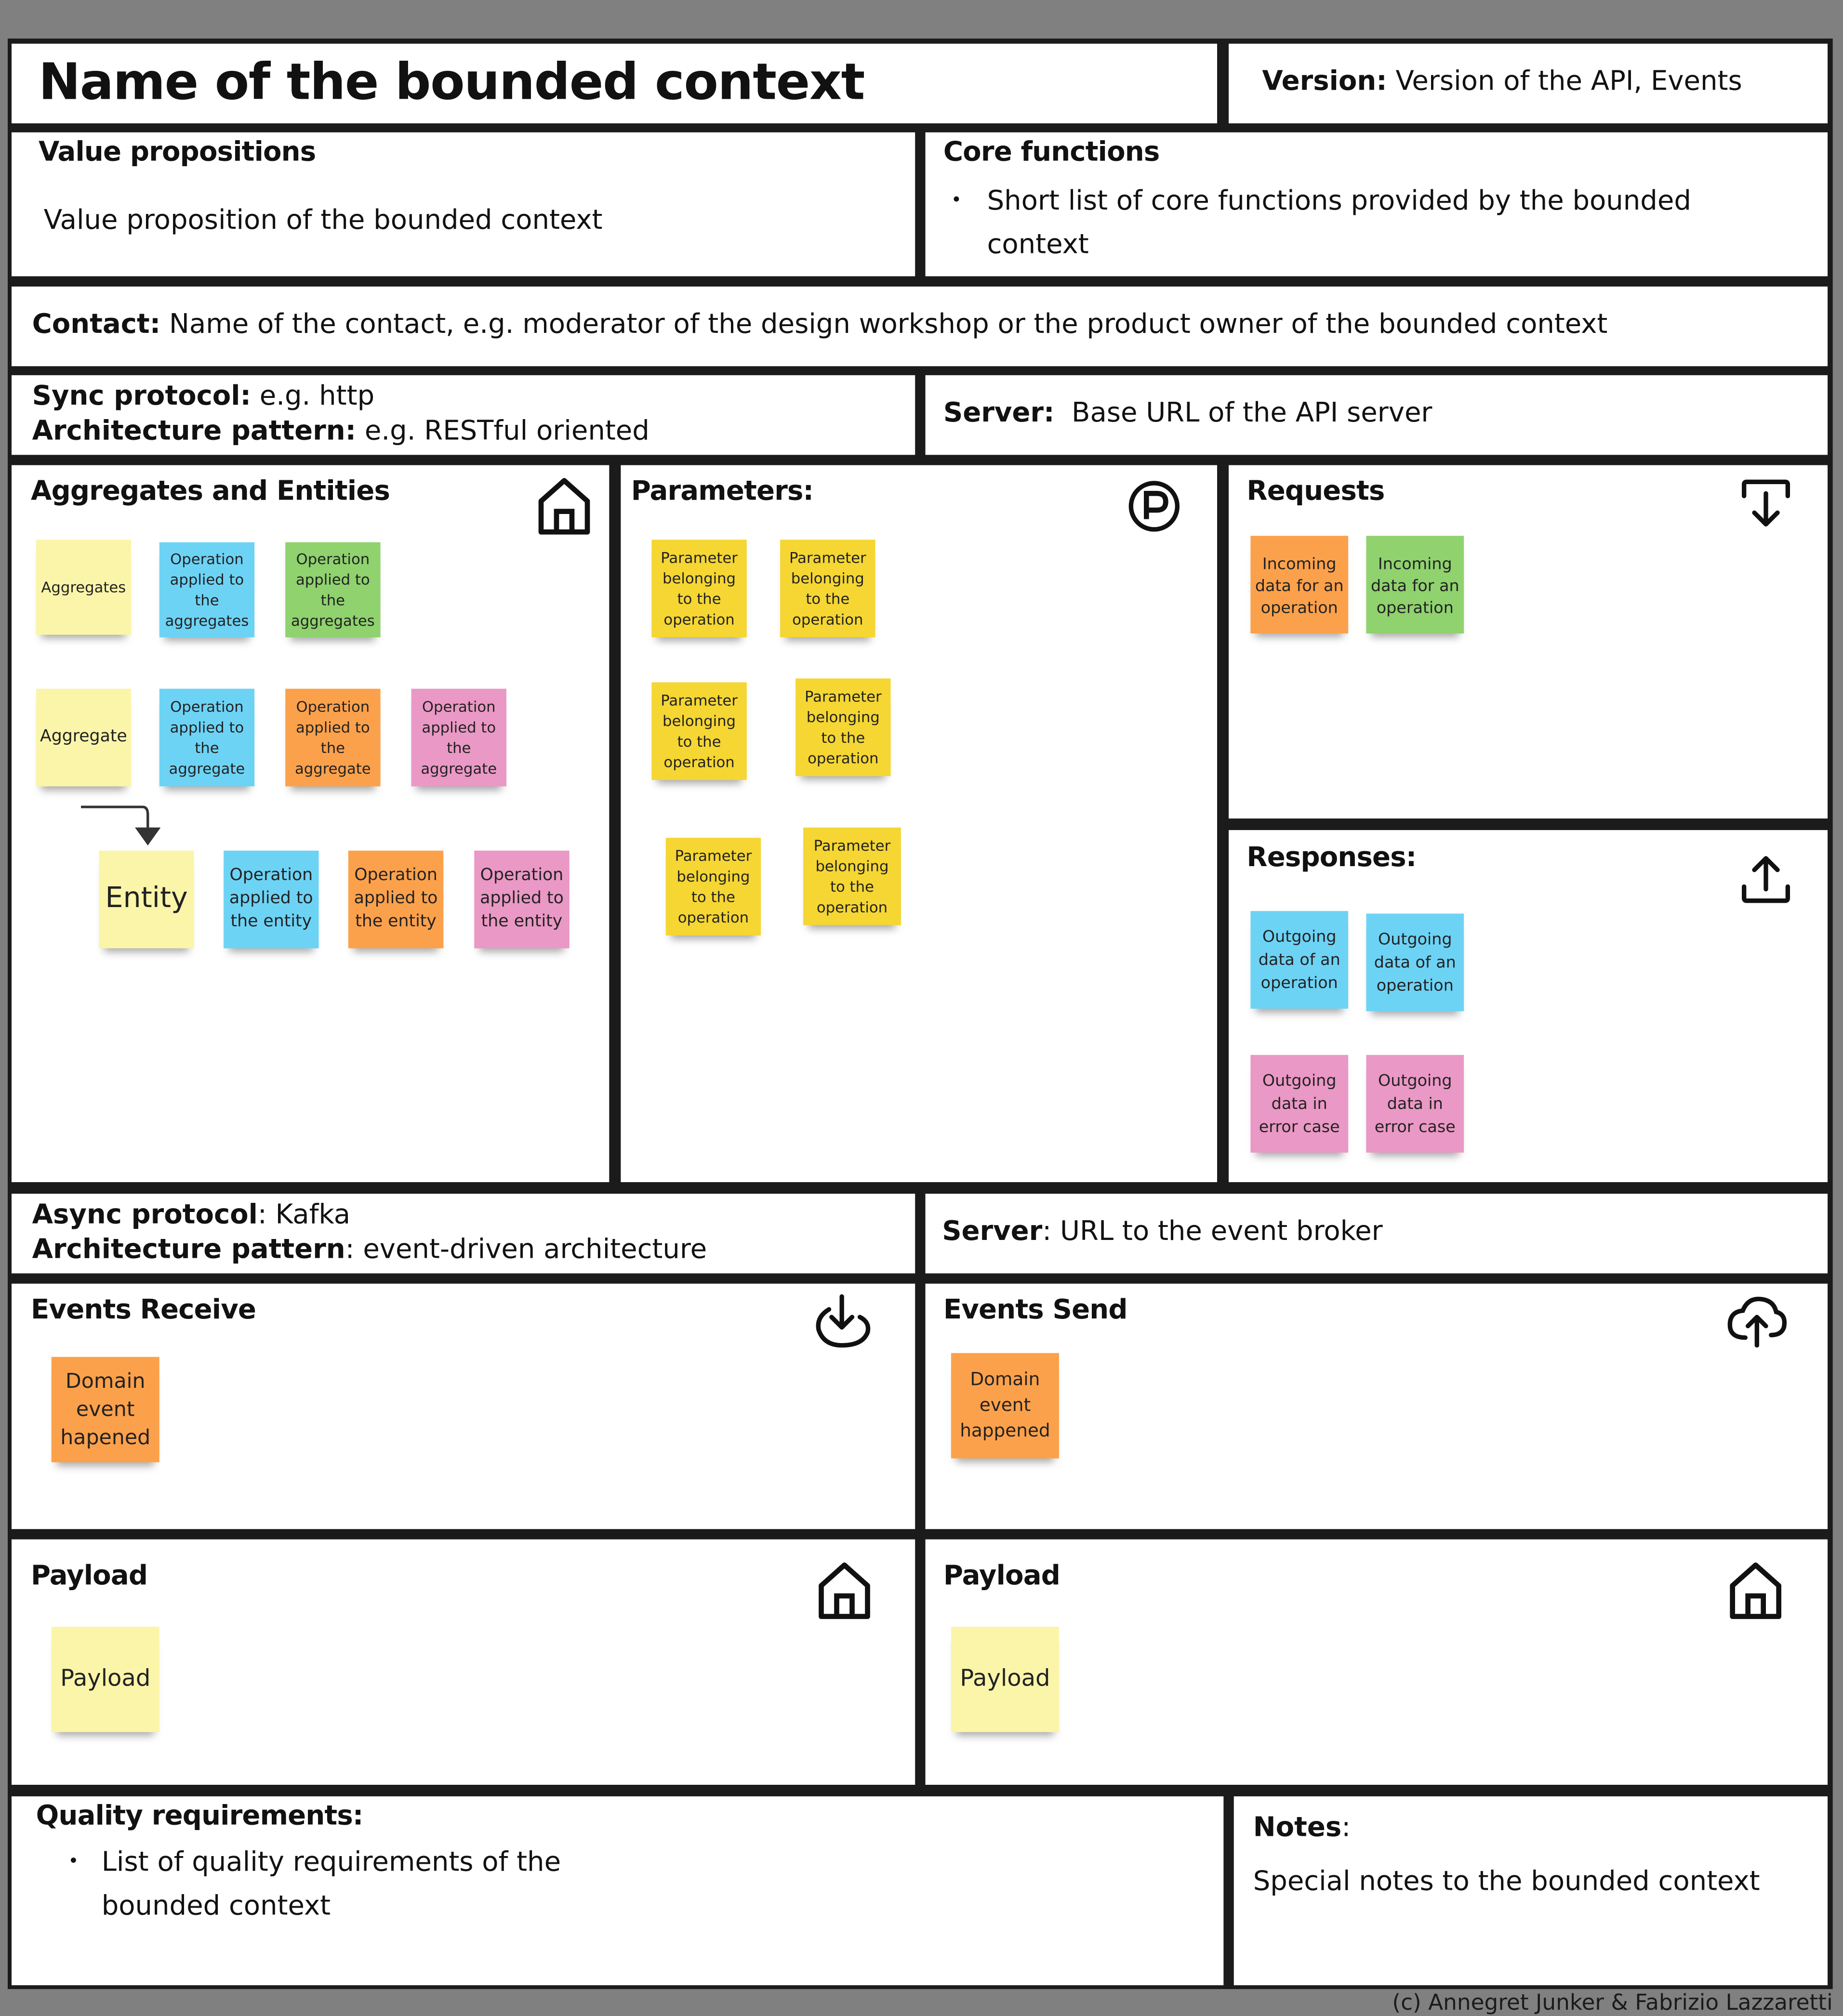  I want to click on version-cell: Version: Version of the API, Events, so click(1528, 84).